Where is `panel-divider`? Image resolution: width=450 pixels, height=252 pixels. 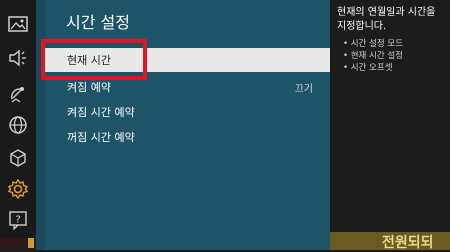 panel-divider is located at coordinates (40, 125).